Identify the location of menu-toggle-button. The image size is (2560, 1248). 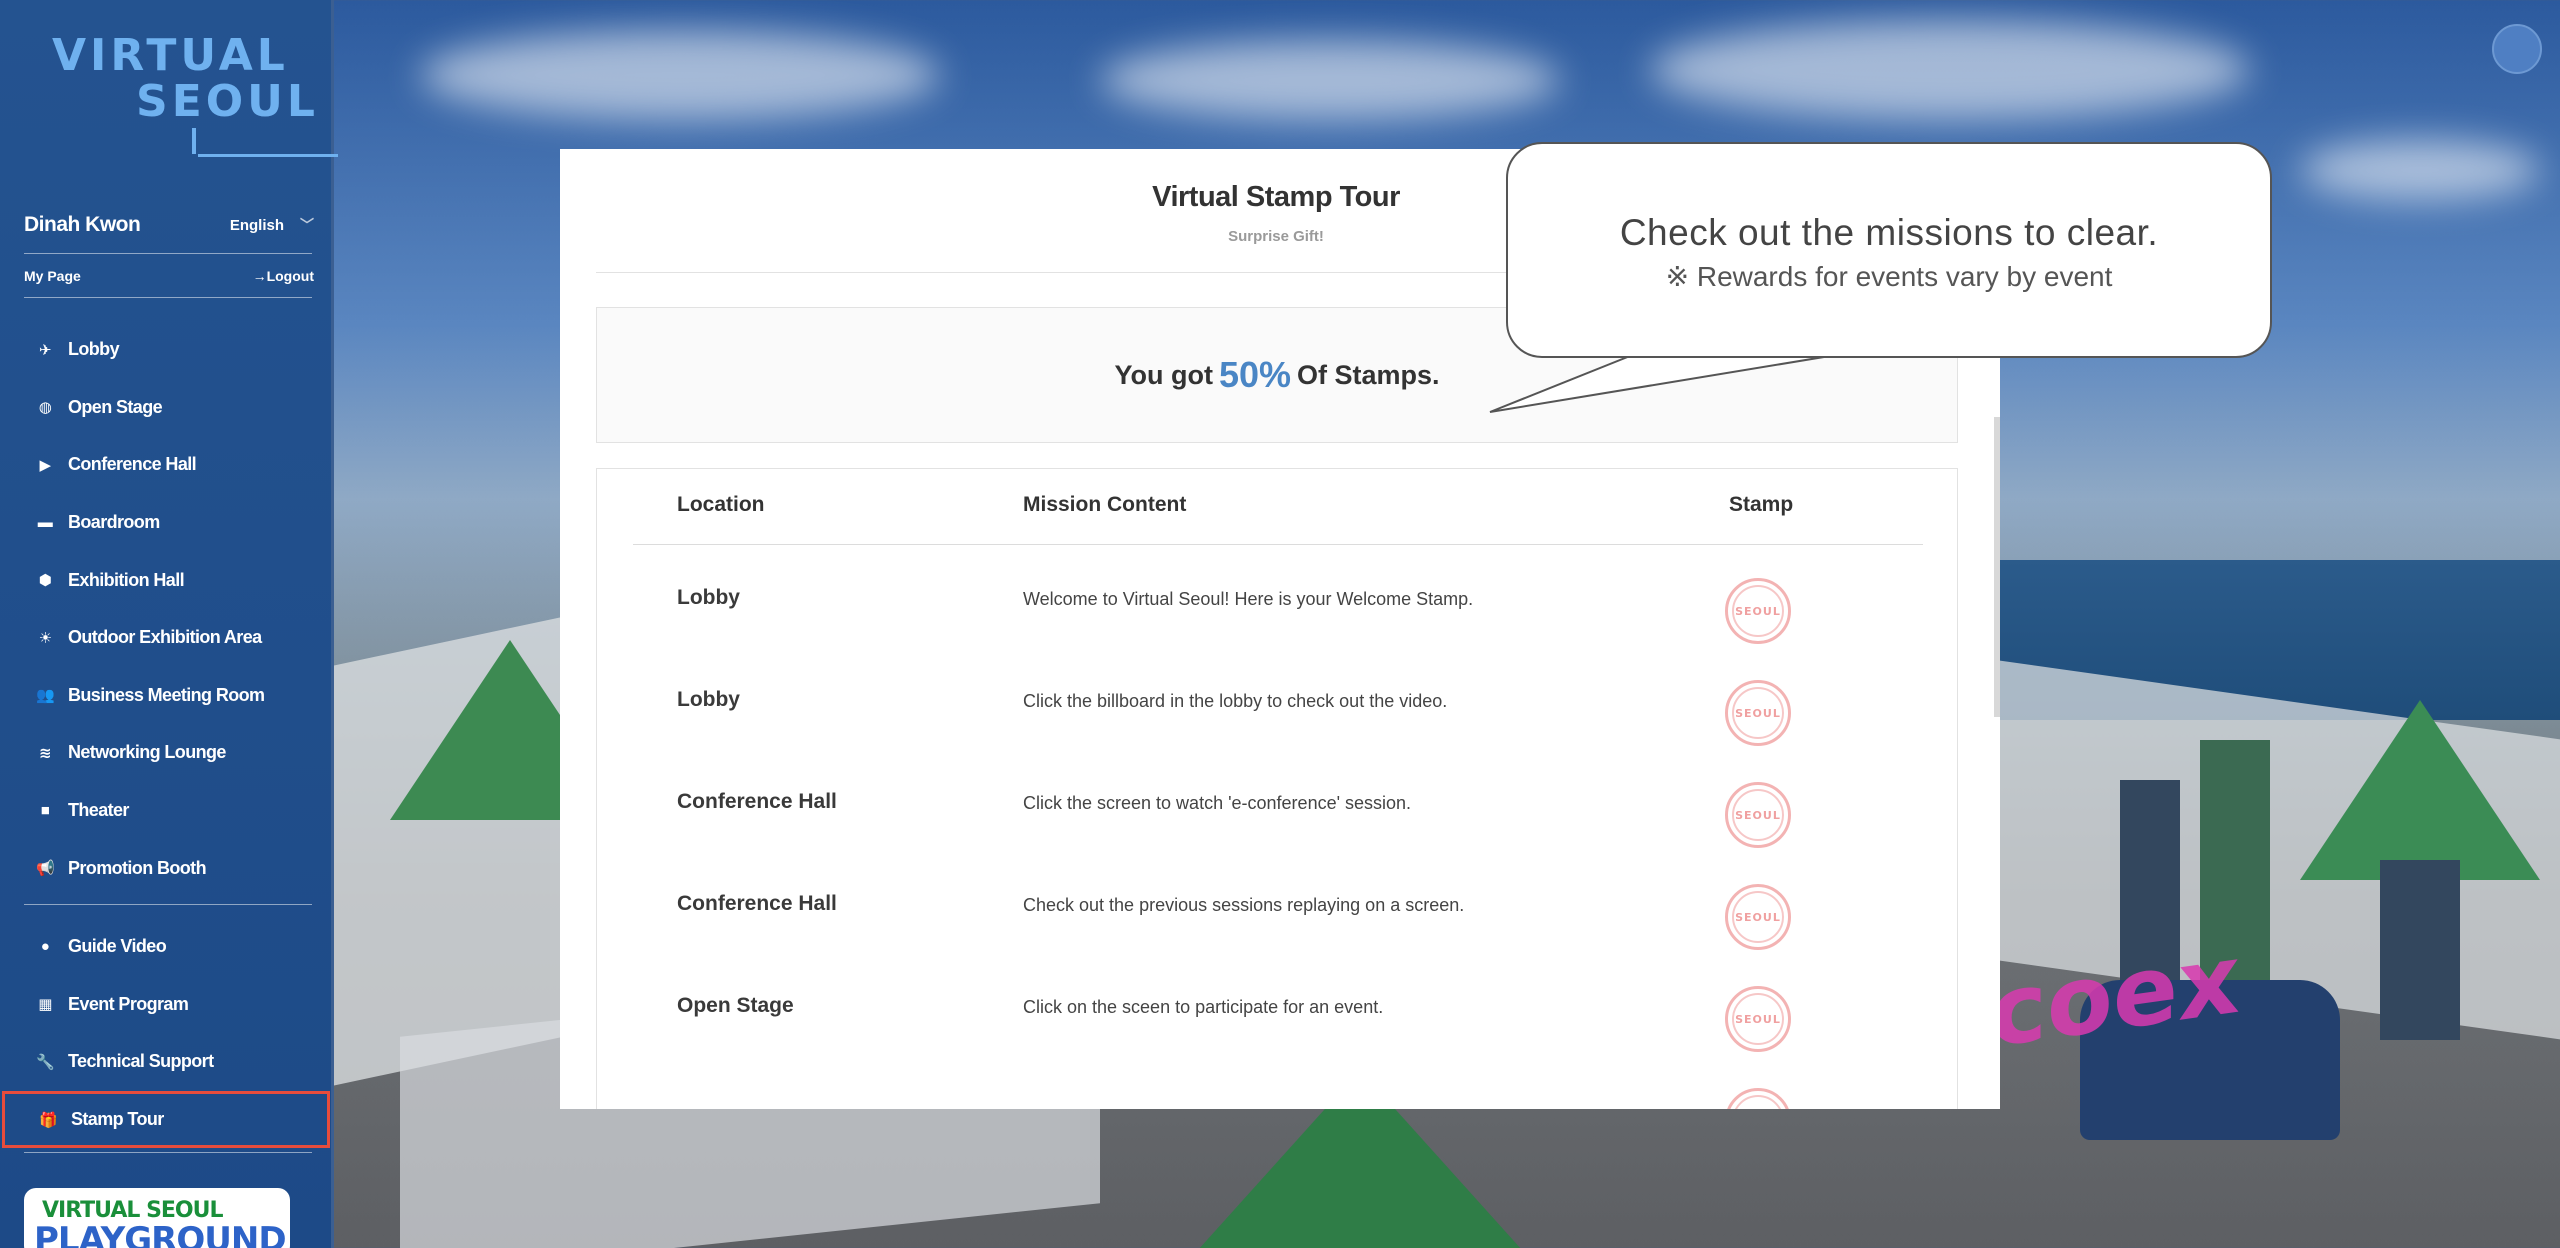
(2517, 49).